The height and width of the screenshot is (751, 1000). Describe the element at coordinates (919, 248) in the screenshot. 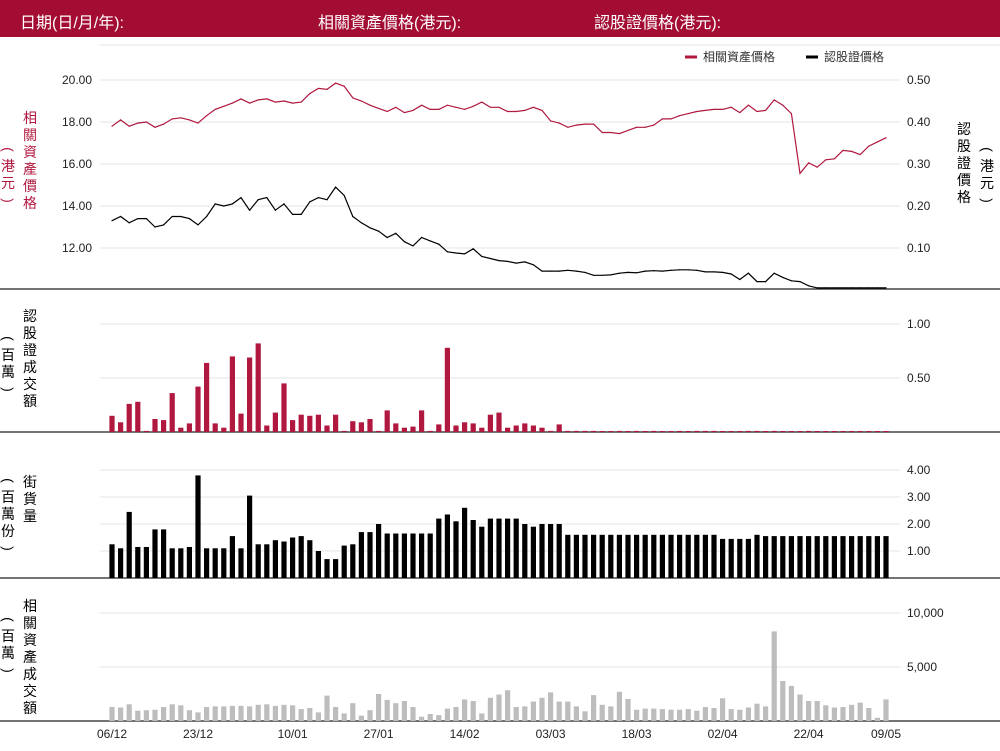

I see `y-tick-right: 0.10` at that location.